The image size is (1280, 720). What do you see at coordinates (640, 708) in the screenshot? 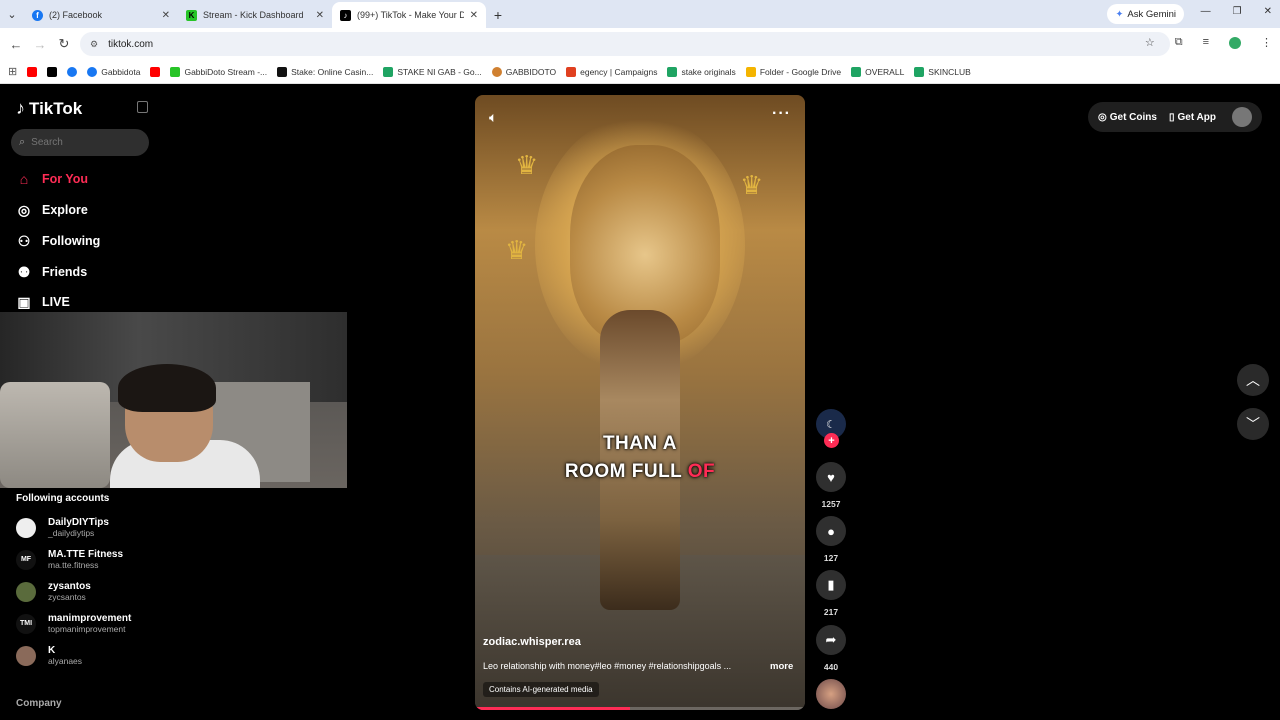
I see `video-progress-bar` at bounding box center [640, 708].